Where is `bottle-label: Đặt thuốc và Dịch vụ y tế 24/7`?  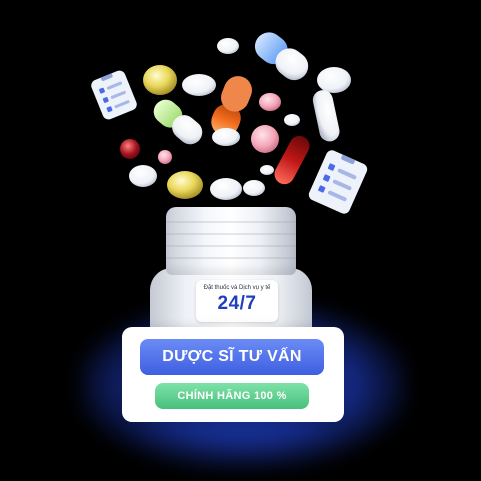 bottle-label: Đặt thuốc và Dịch vụ y tế 24/7 is located at coordinates (237, 301).